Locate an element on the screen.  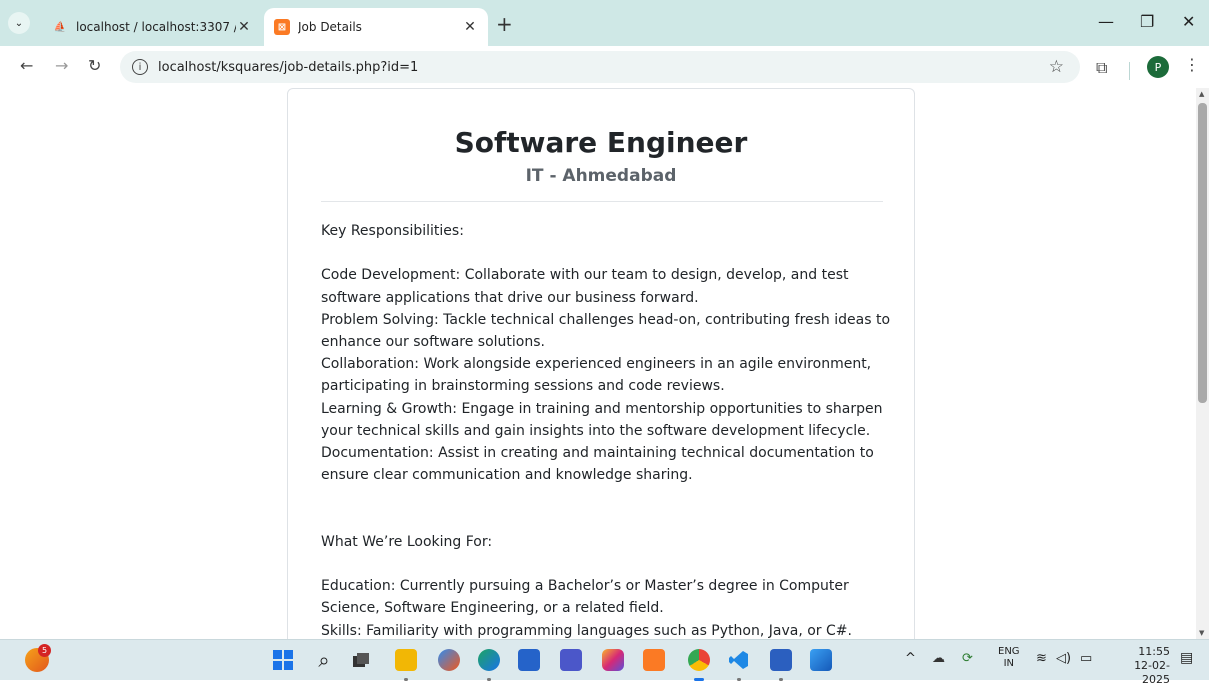
minimize-button: — is located at coordinates (1106, 21).